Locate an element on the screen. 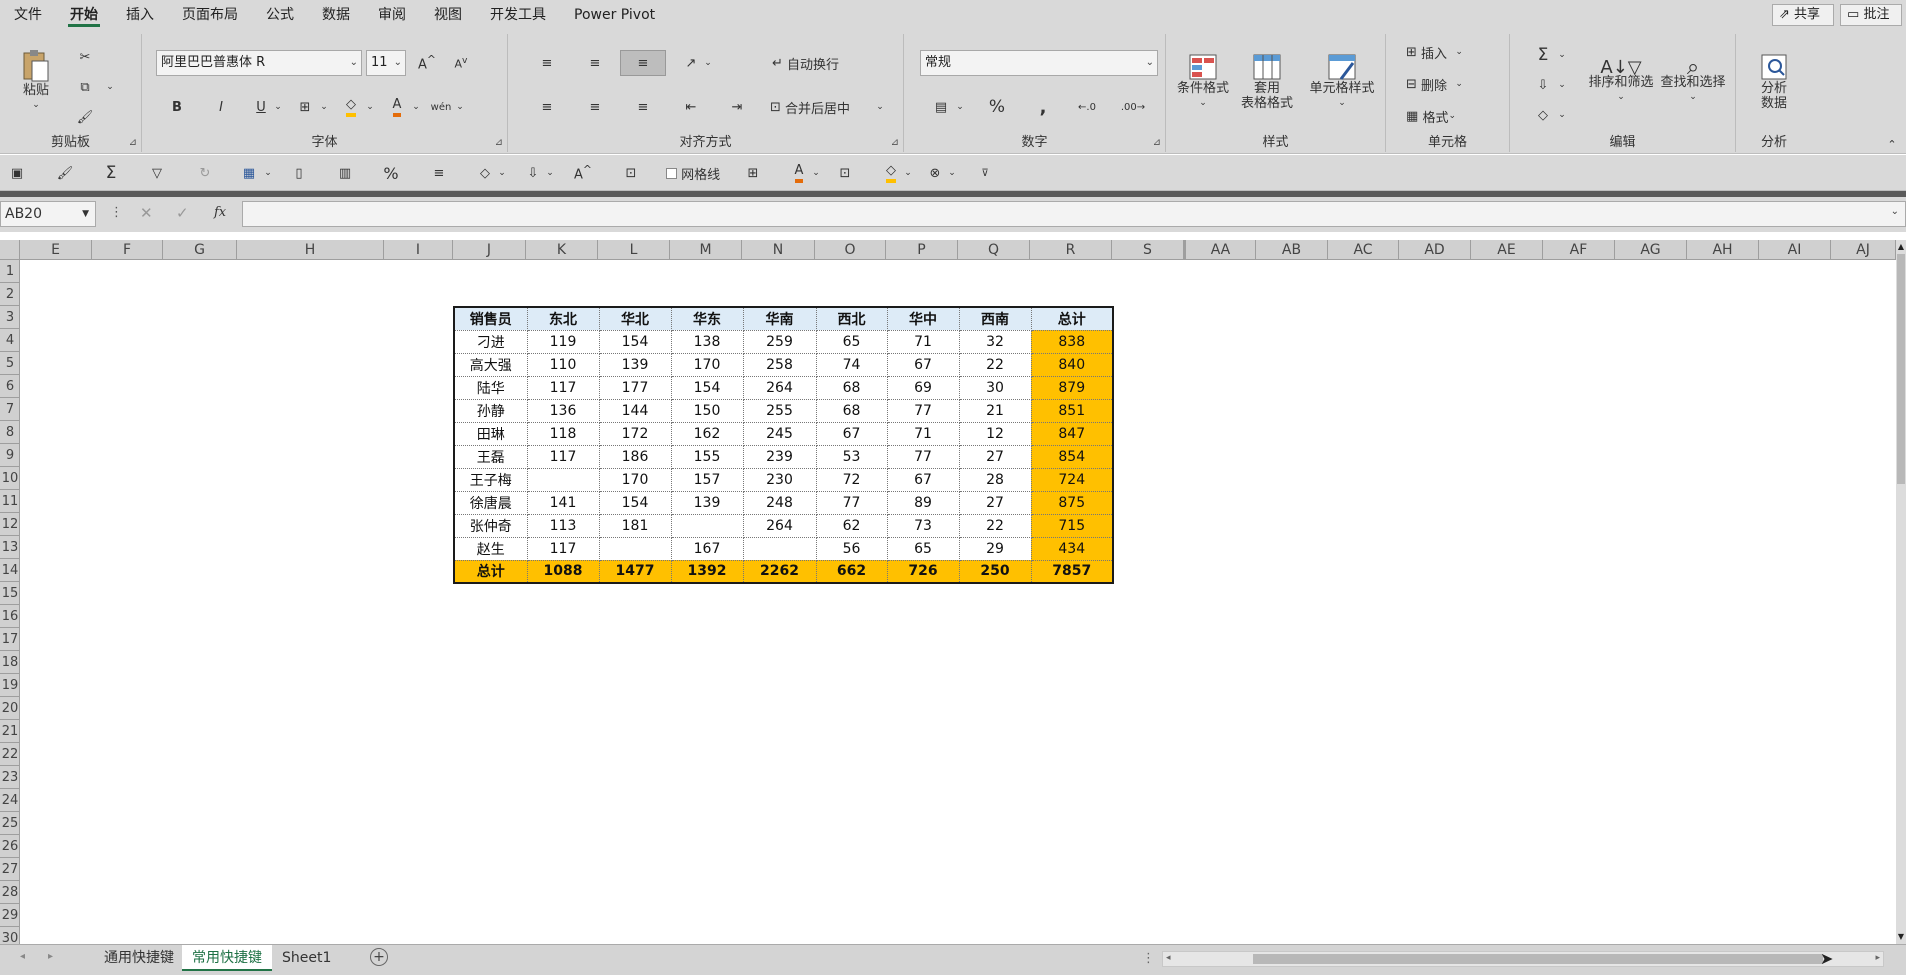  qat-fill-down-dropdown: ⌄ is located at coordinates (550, 173).